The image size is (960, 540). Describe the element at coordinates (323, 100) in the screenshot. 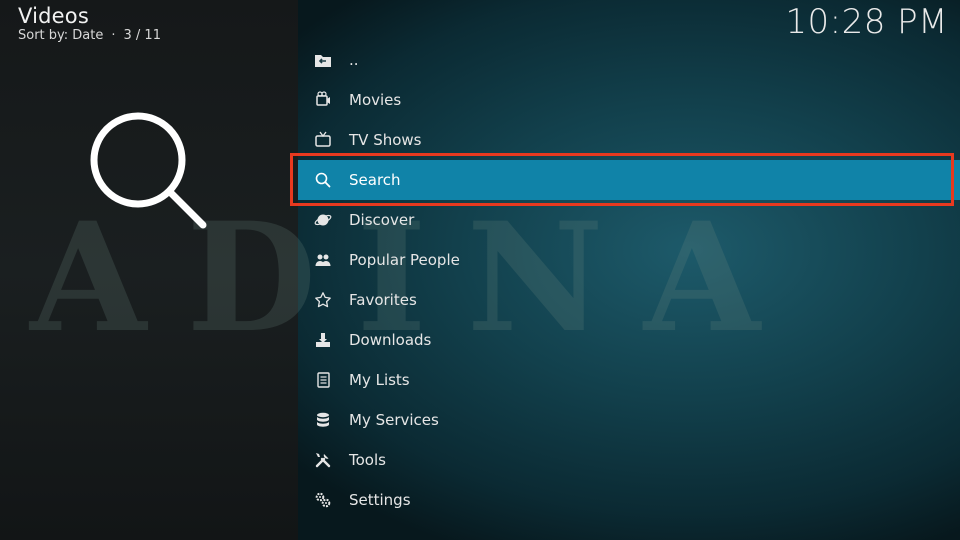

I see `film-reel-icon` at that location.